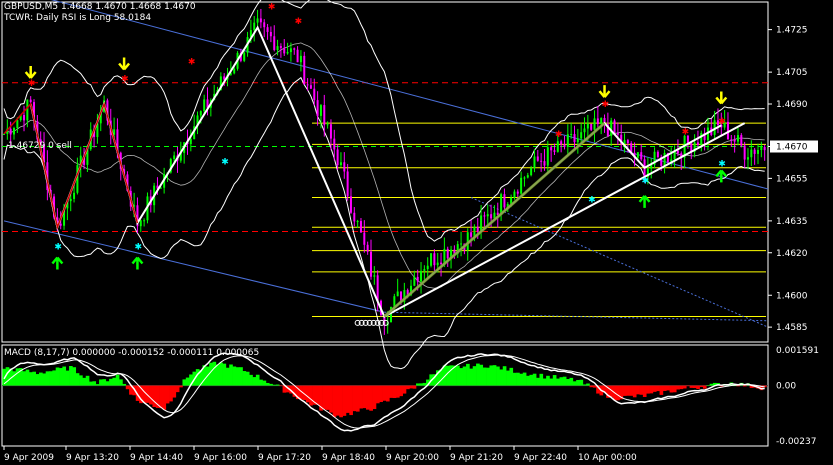 The image size is (833, 465). What do you see at coordinates (792, 73) in the screenshot?
I see `price-tick-label: 1.4705` at bounding box center [792, 73].